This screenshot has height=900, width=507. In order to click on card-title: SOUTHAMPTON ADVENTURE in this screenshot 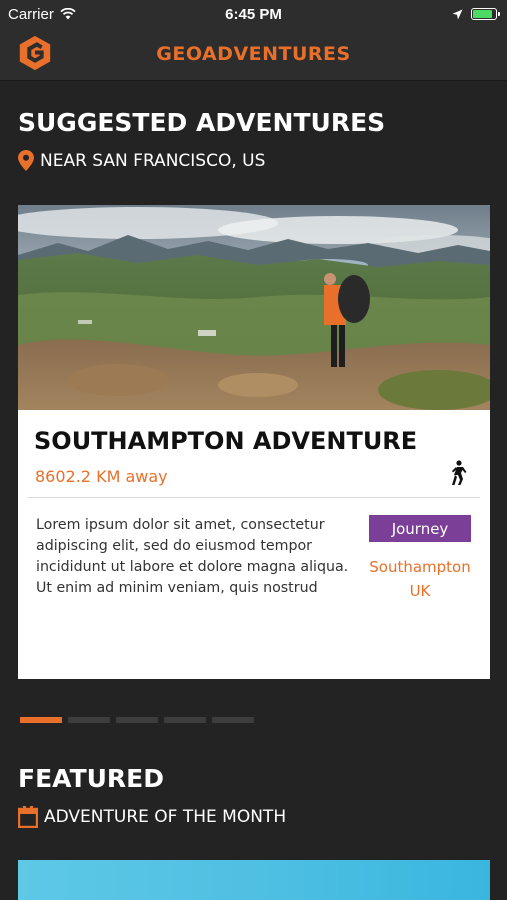, I will do `click(226, 441)`.